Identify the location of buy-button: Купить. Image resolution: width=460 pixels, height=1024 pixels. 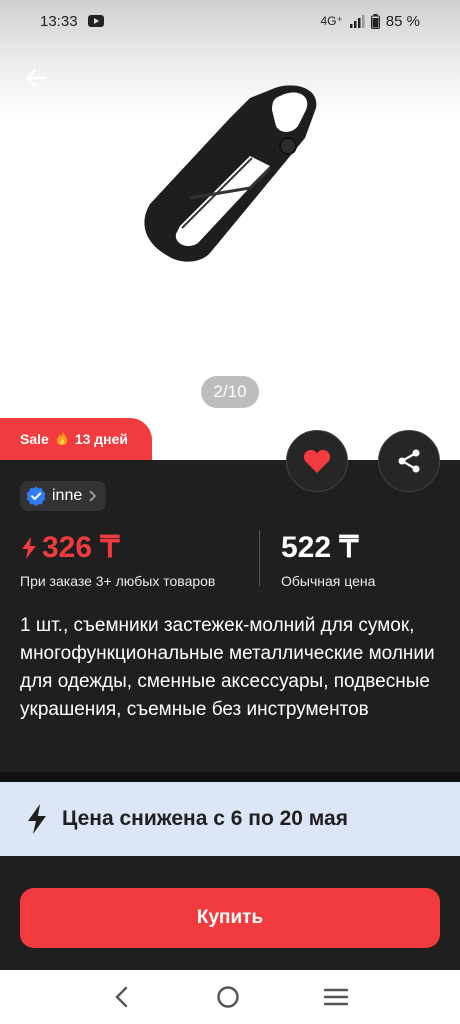
(230, 918).